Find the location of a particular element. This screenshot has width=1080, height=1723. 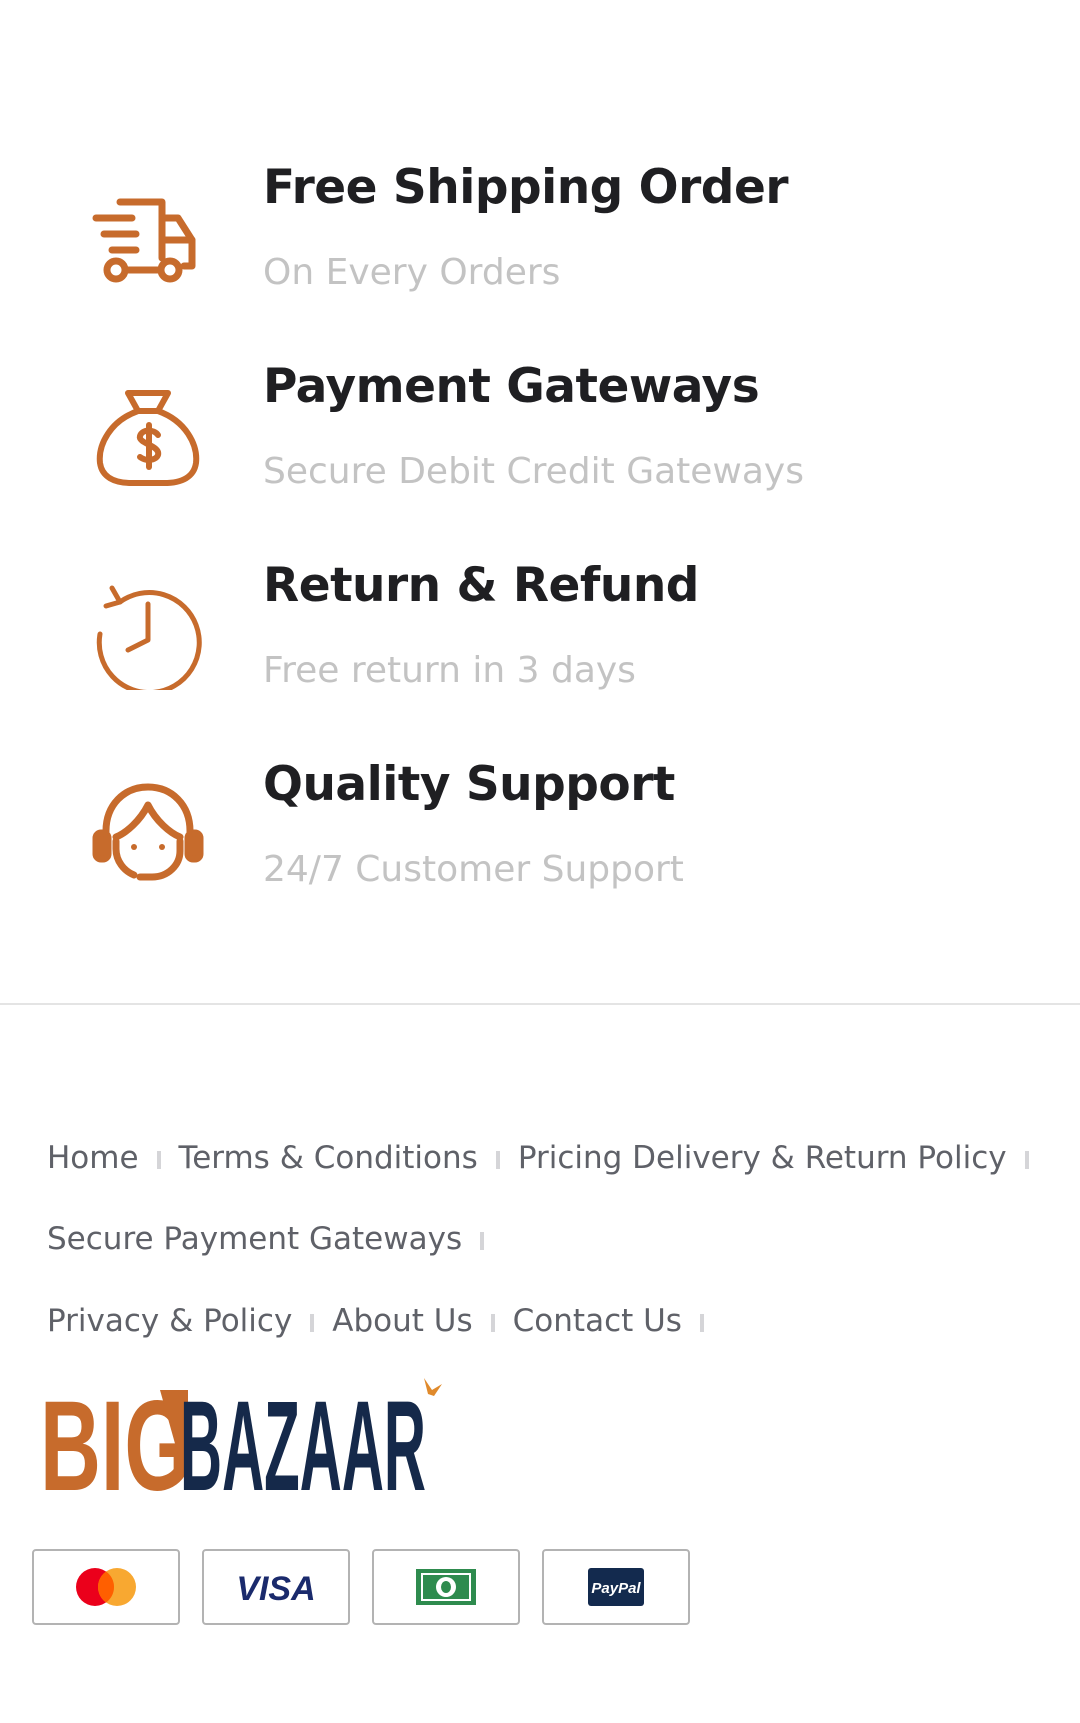

support-agent-icon is located at coordinates (148, 833).